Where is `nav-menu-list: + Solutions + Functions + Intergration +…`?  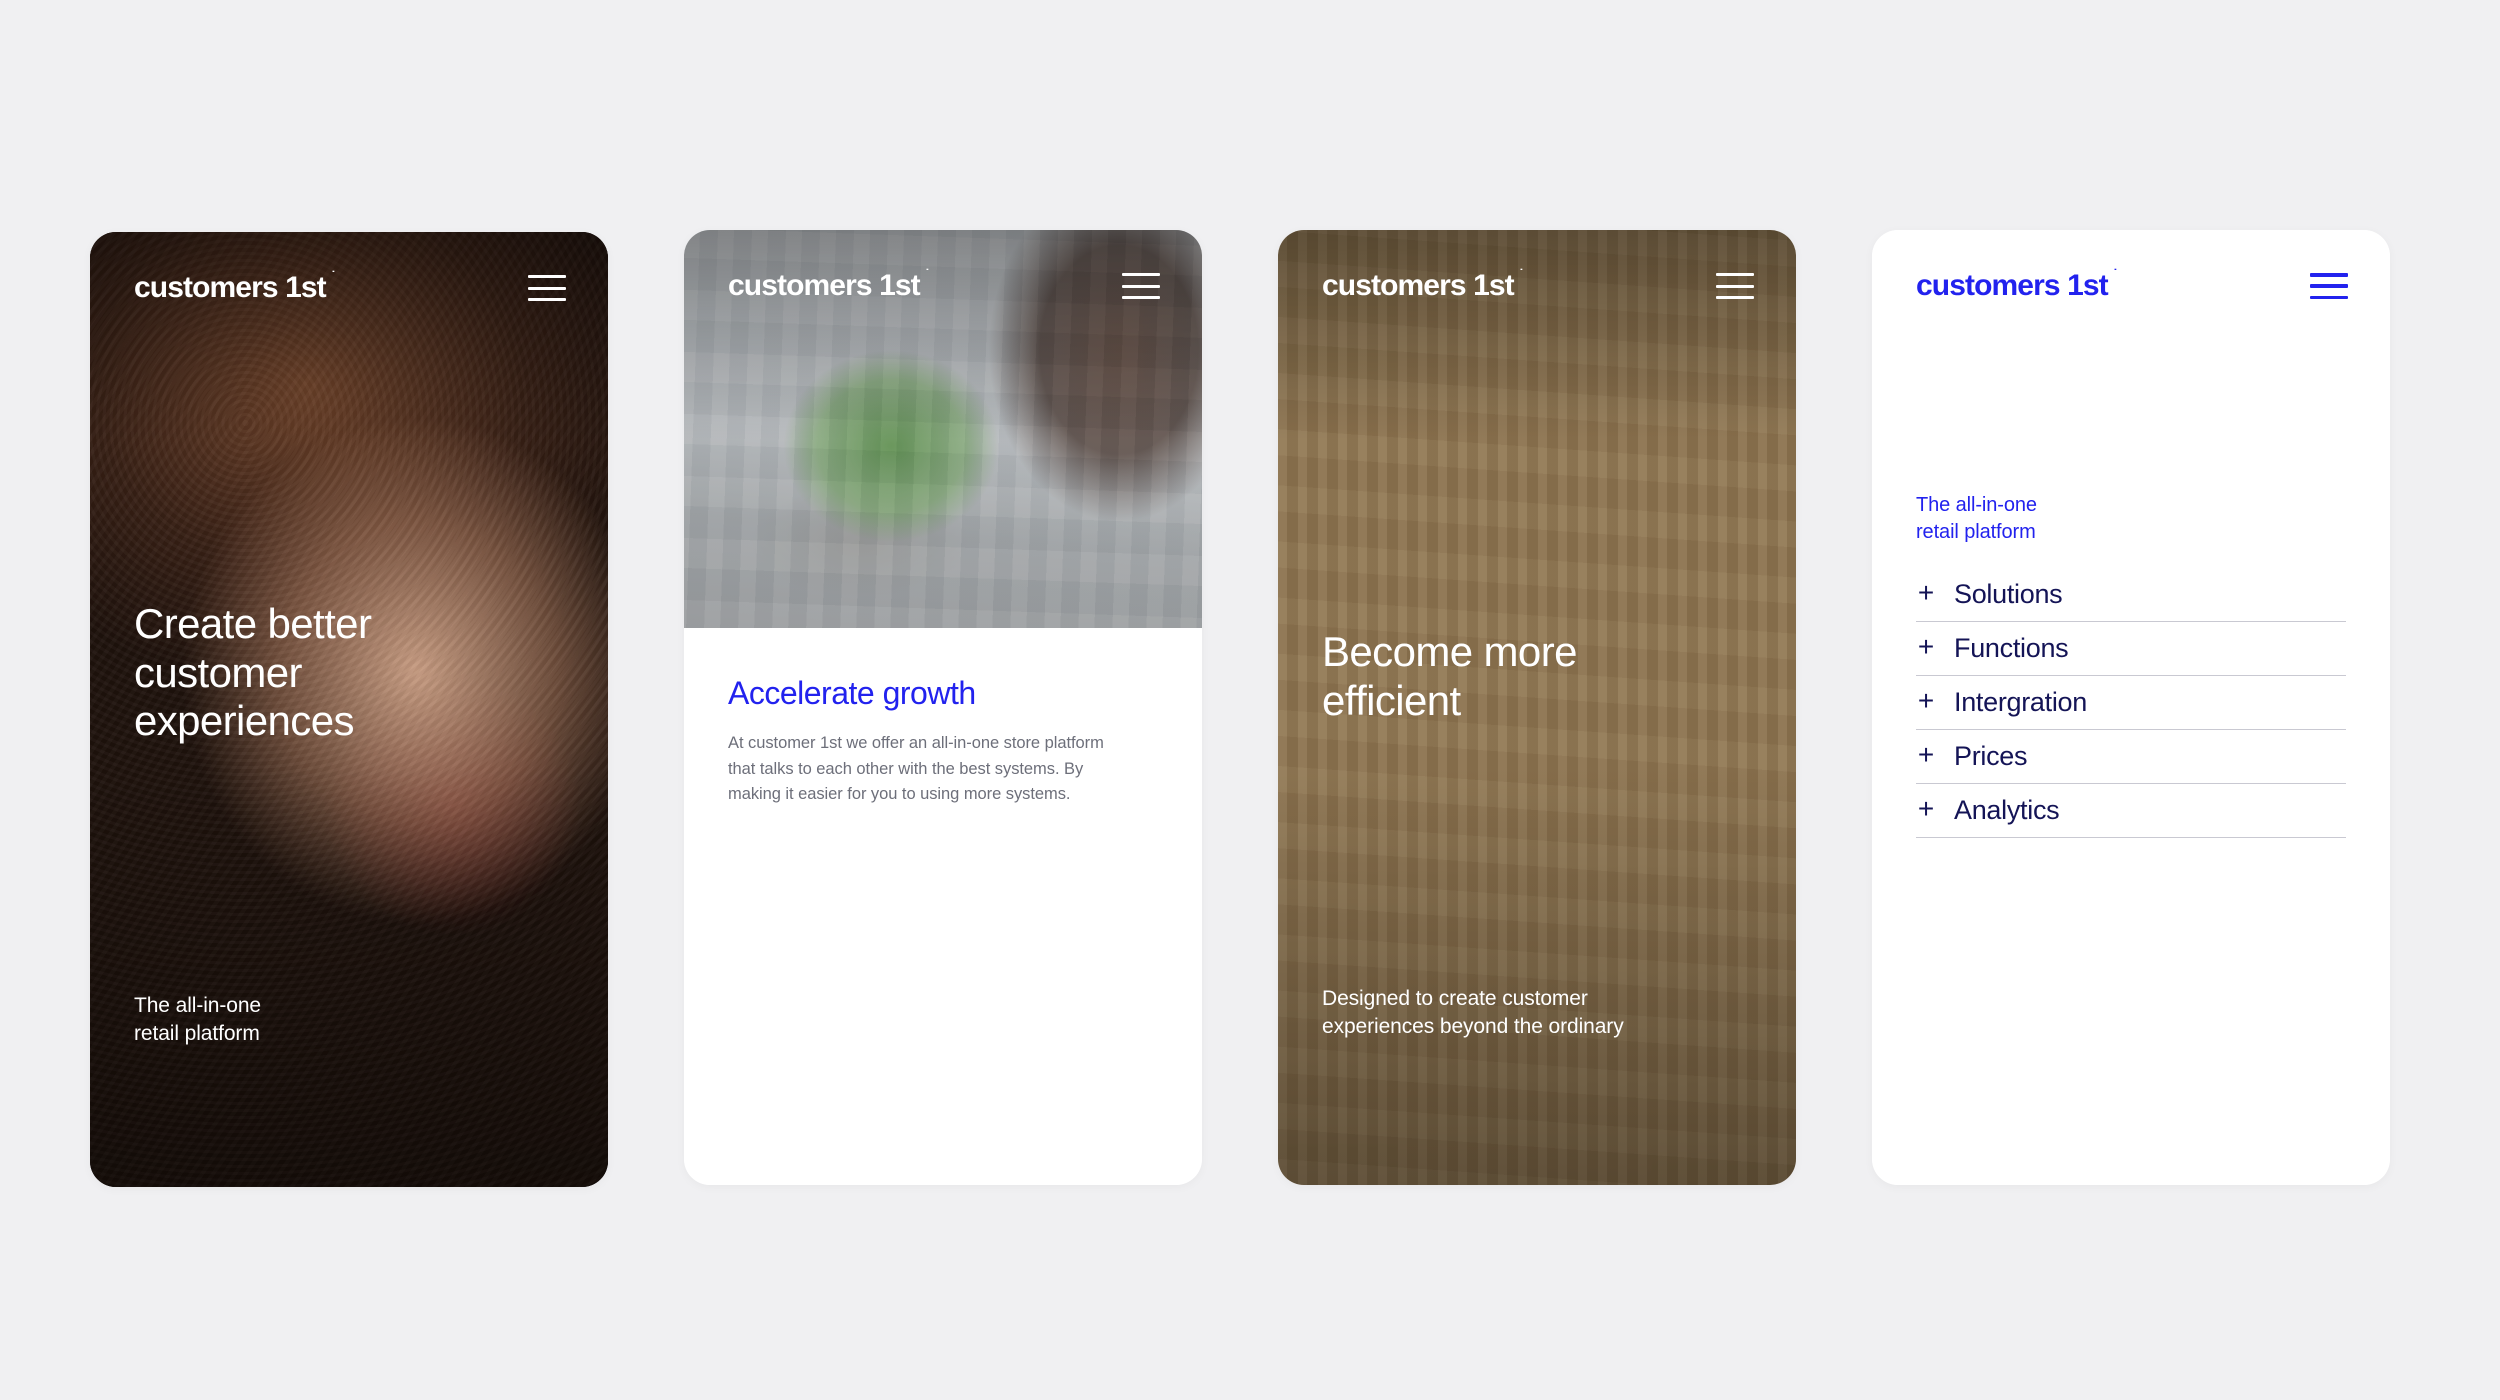
nav-menu-list: + Solutions + Functions + Intergration +… is located at coordinates (2131, 703).